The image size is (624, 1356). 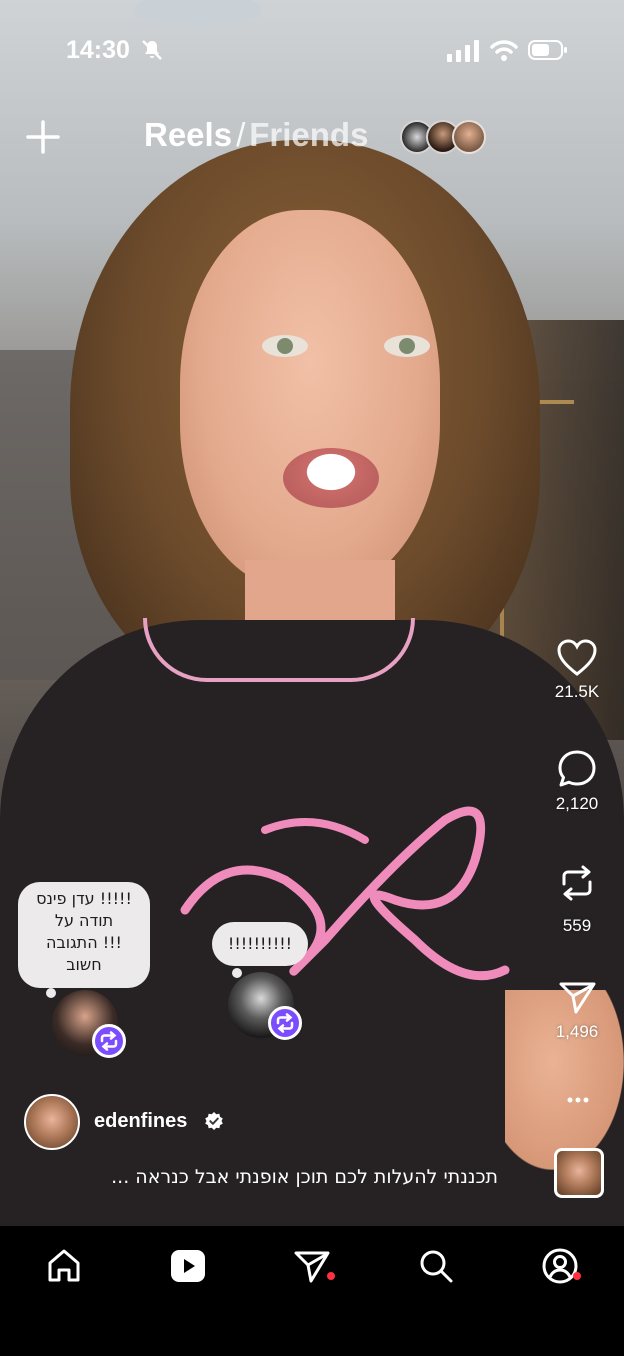 I want to click on friend-note-bubble: !!!!!!!!!!, so click(x=260, y=950).